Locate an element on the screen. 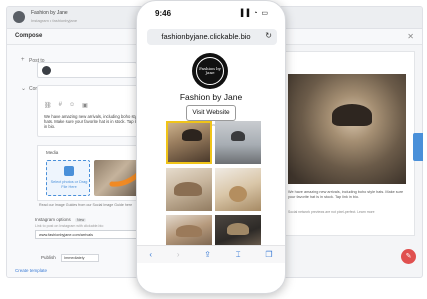 The height and width of the screenshot is (299, 427). browser-toolbar: ‹ › ⇪ ⌶ ❐ is located at coordinates (211, 254).